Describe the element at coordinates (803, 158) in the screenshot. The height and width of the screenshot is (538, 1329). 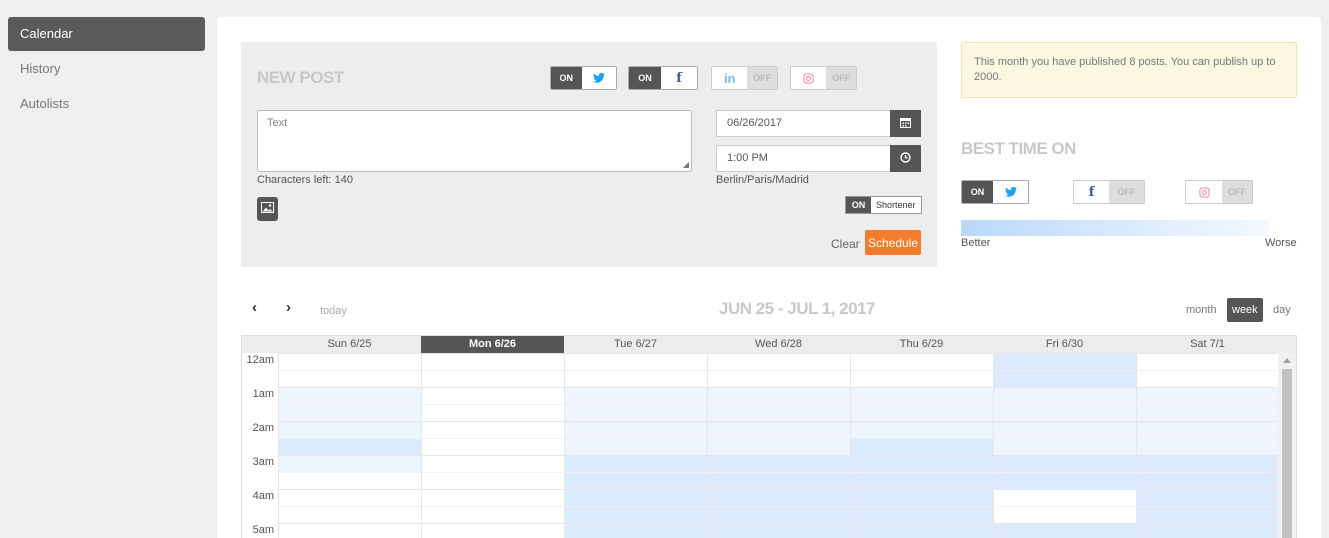
I see `time-input: 1:00 PM` at that location.